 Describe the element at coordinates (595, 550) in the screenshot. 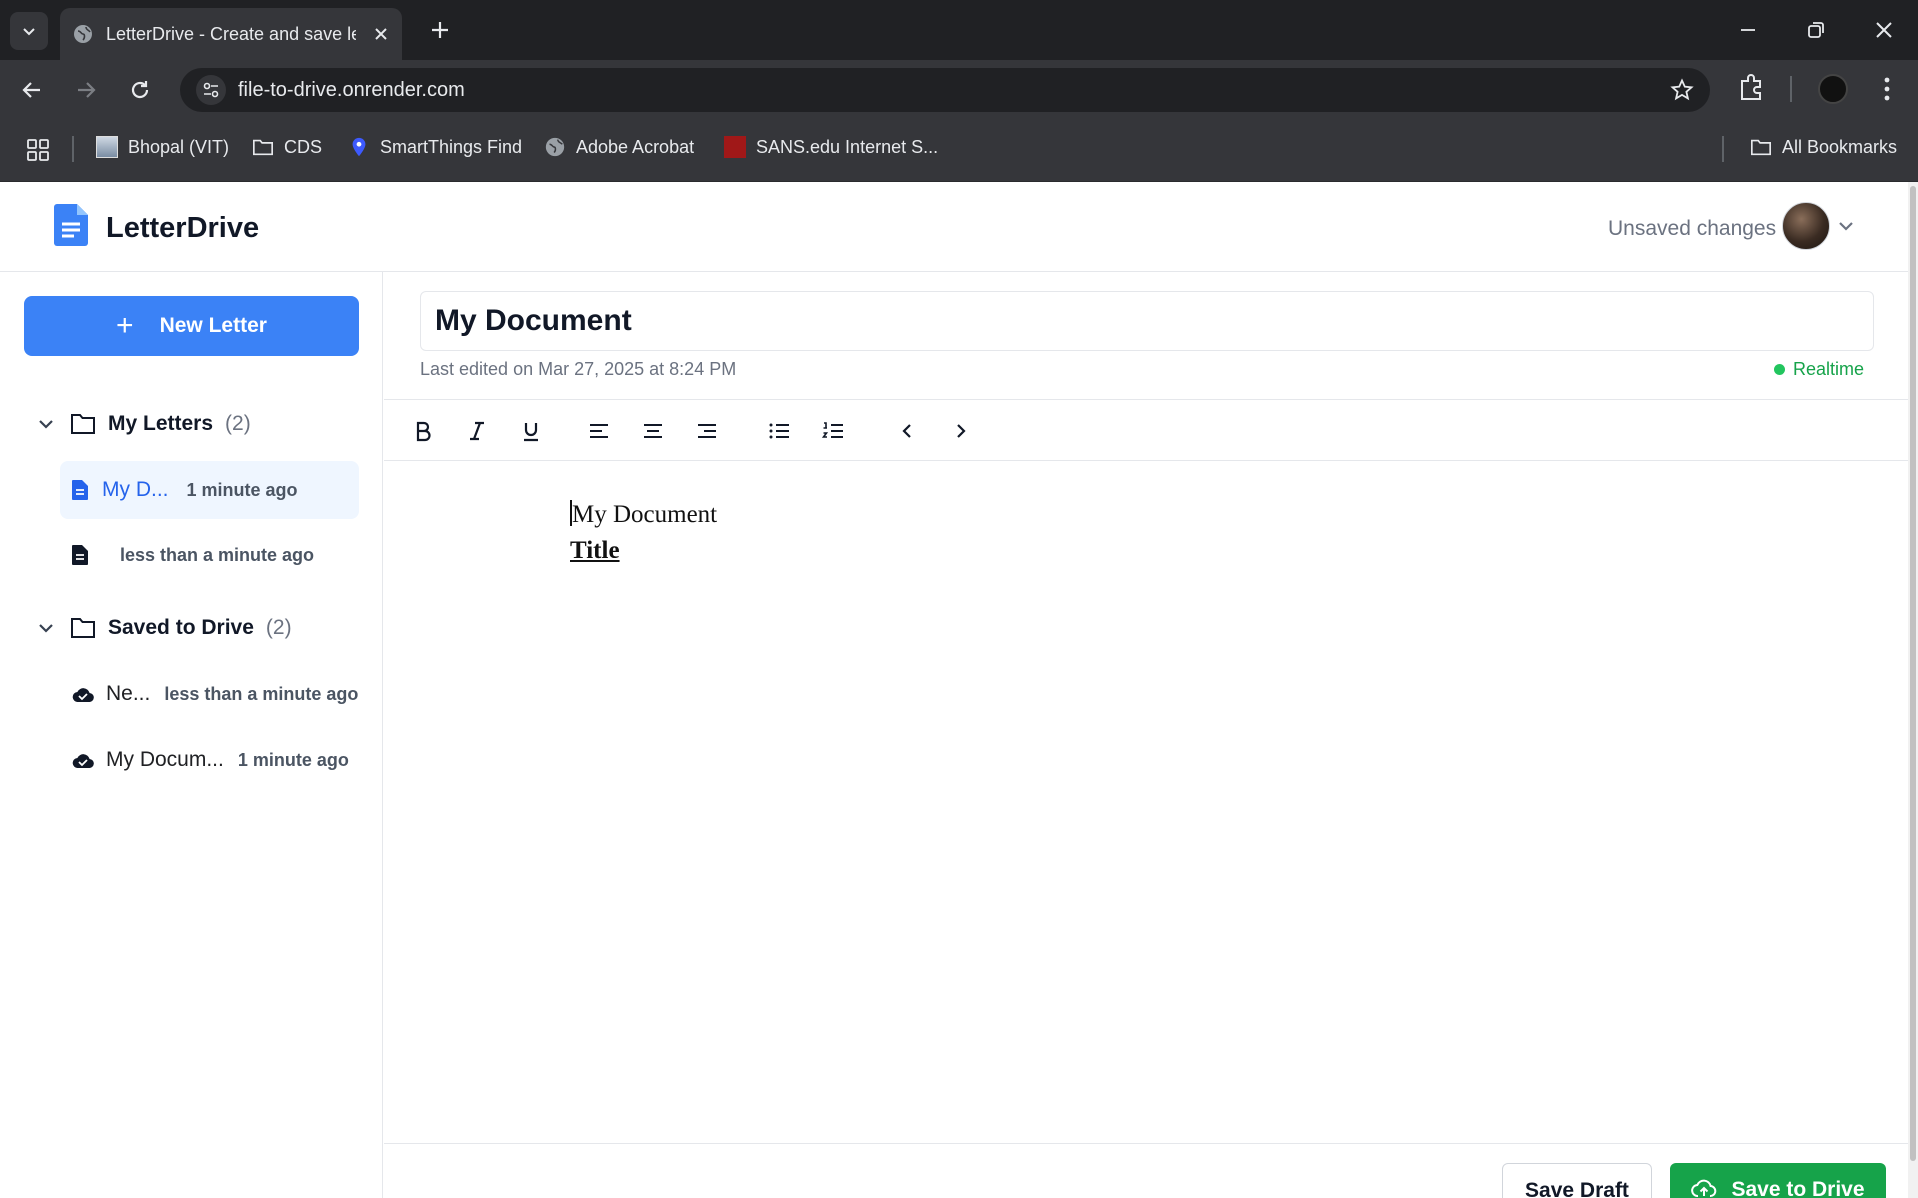

I see `document-heading: Title` at that location.